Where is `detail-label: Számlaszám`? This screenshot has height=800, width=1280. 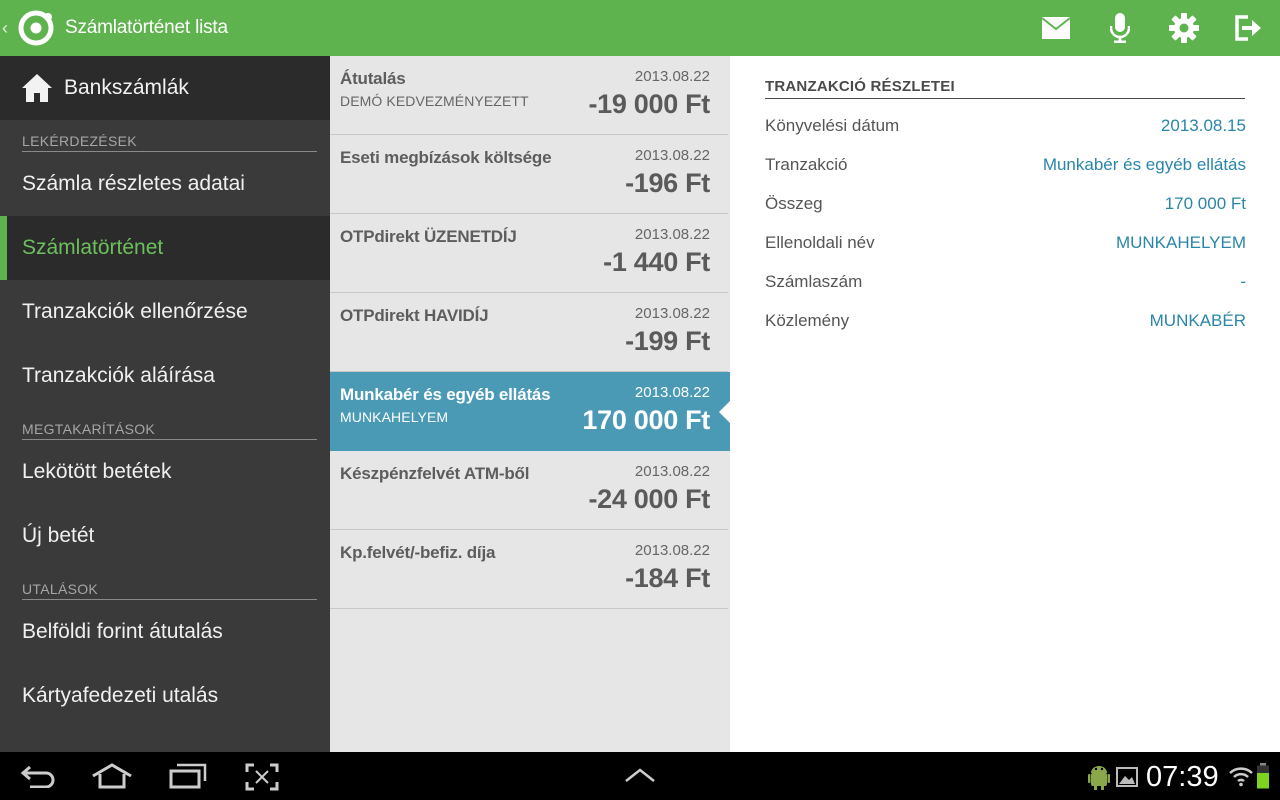 detail-label: Számlaszám is located at coordinates (814, 281).